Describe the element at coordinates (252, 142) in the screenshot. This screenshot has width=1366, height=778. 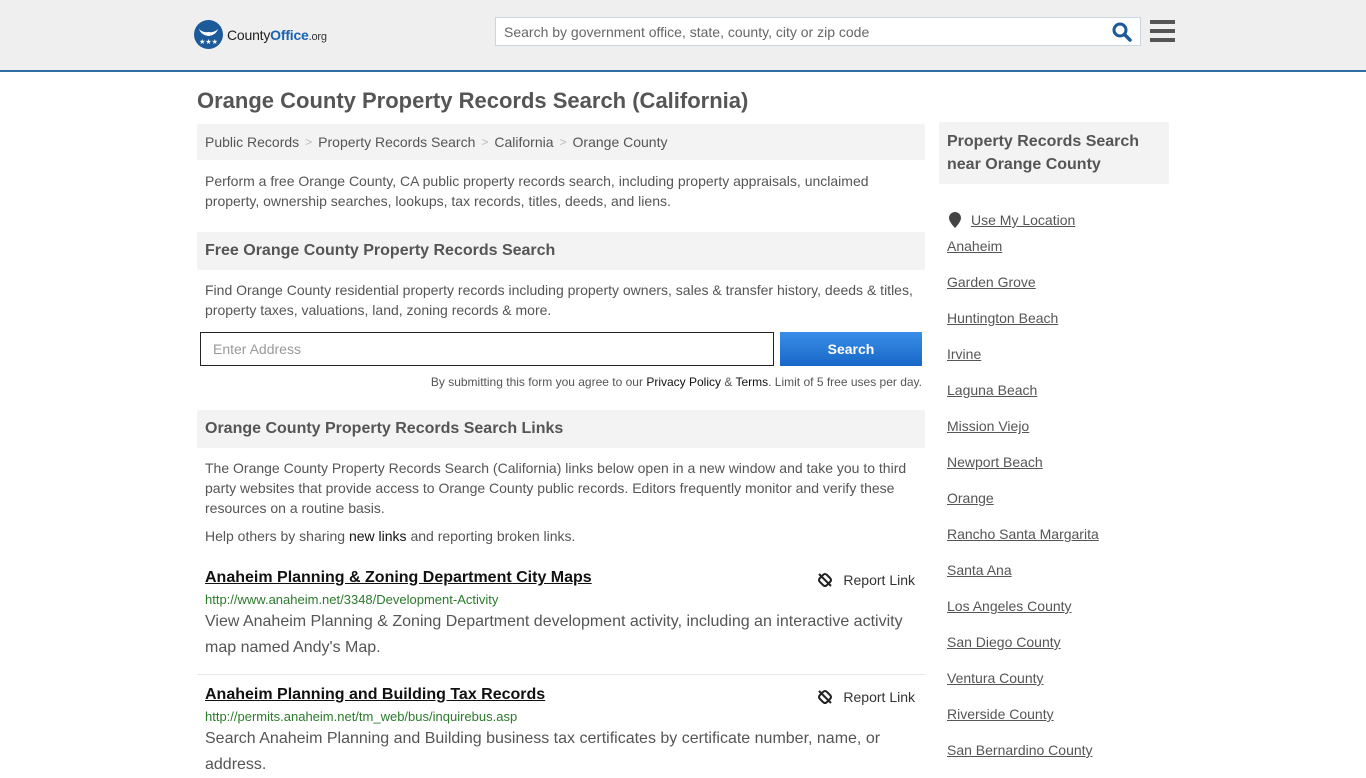
I see `breadcrumb-public-records: Public Records` at that location.